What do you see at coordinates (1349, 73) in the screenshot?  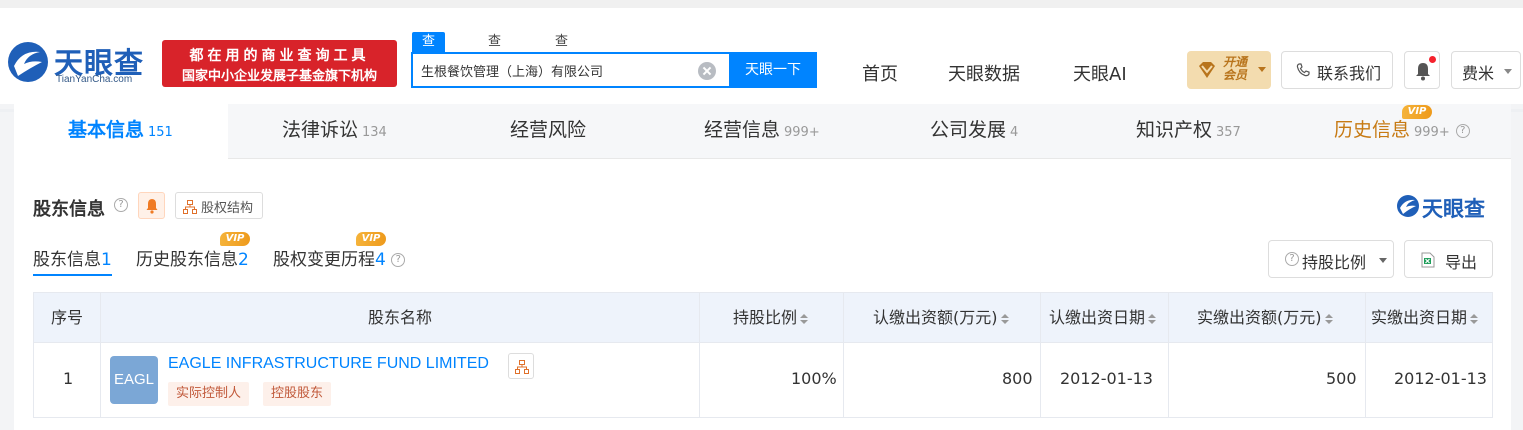 I see `contact-us-label: 联系我们` at bounding box center [1349, 73].